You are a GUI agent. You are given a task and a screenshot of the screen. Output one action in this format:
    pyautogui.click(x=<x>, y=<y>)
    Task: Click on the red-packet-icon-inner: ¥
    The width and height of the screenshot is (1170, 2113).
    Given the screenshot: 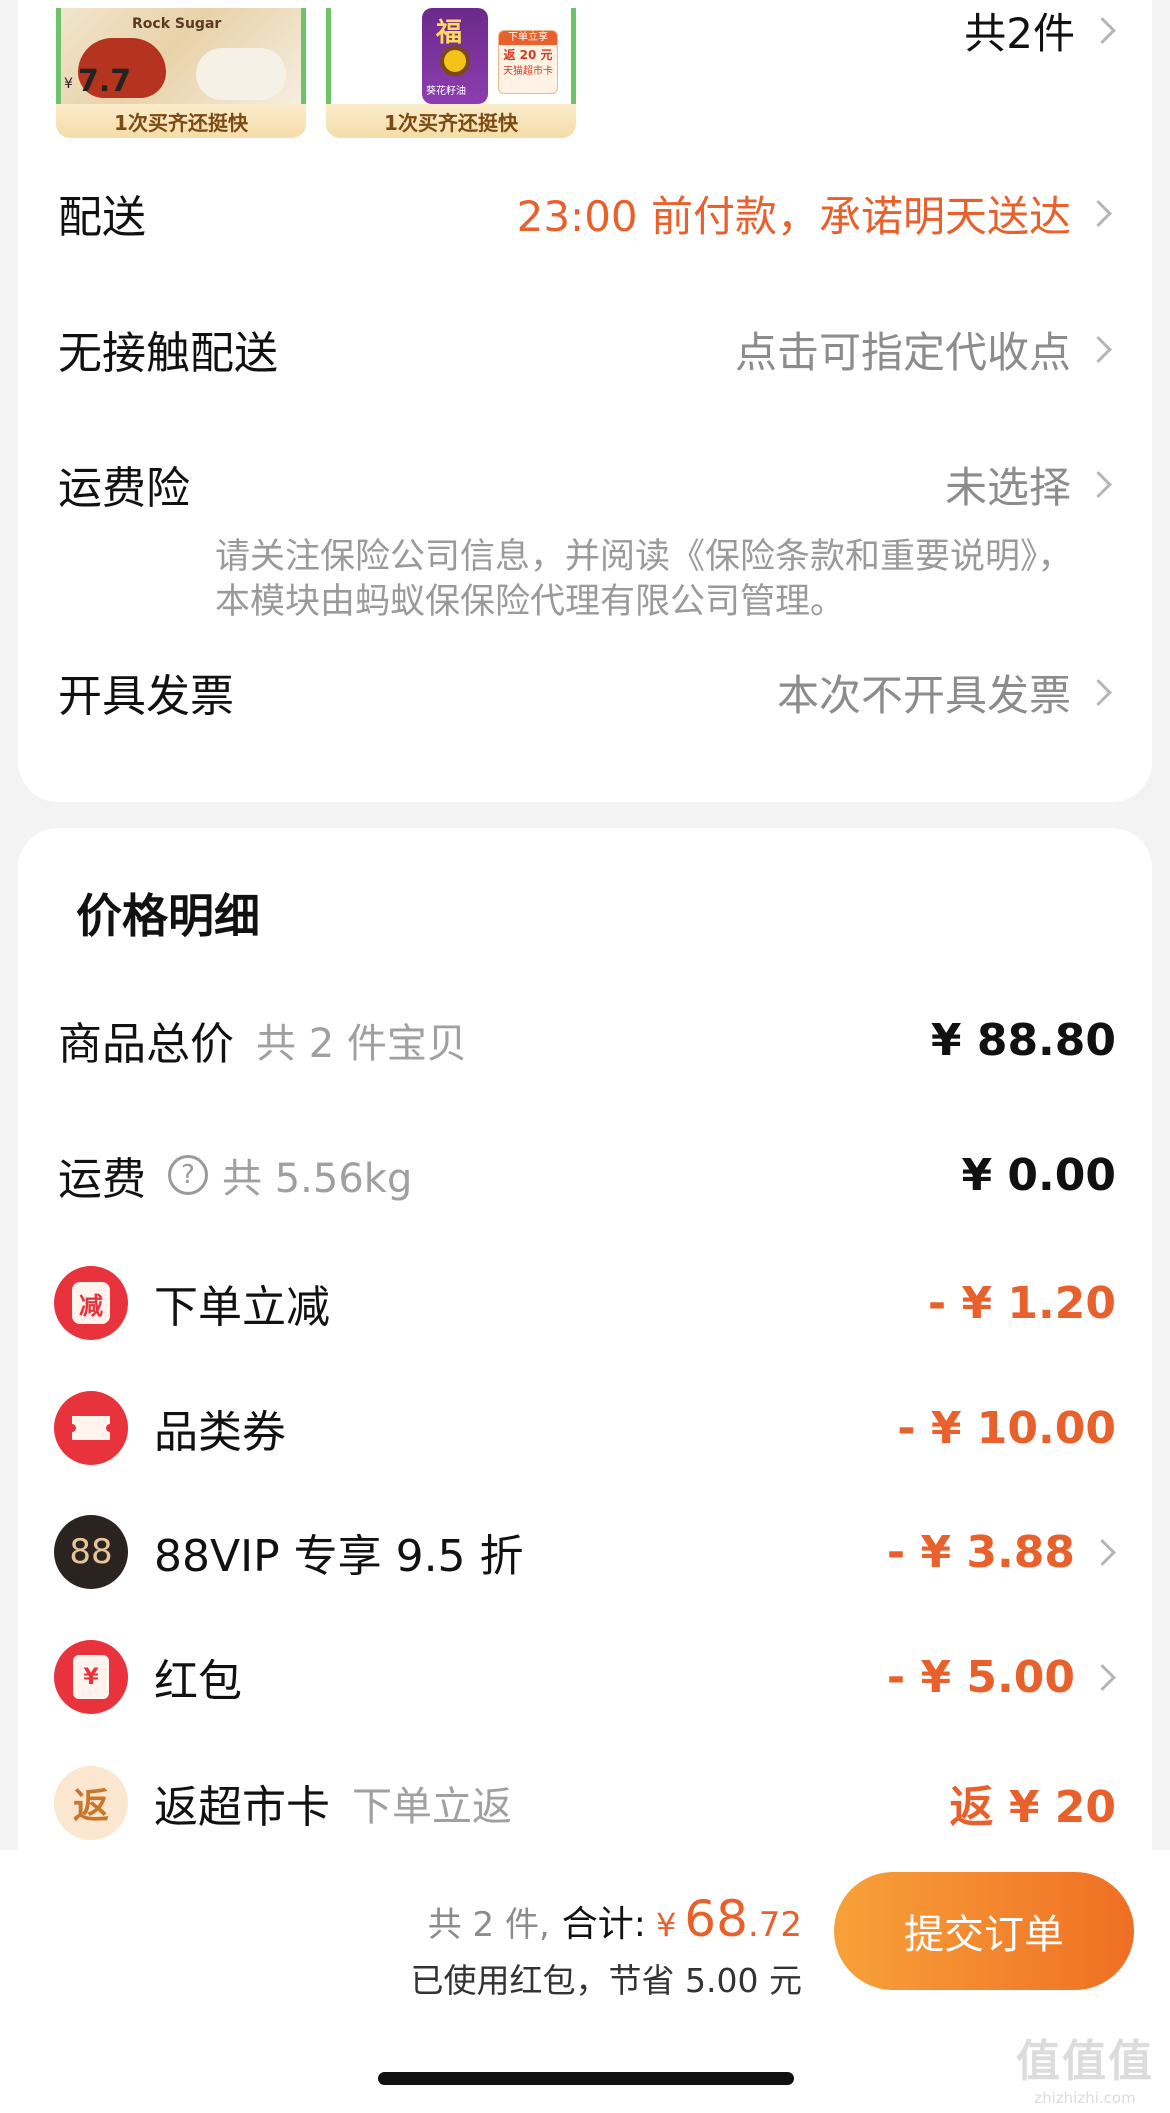 What is the action you would take?
    pyautogui.click(x=91, y=1677)
    